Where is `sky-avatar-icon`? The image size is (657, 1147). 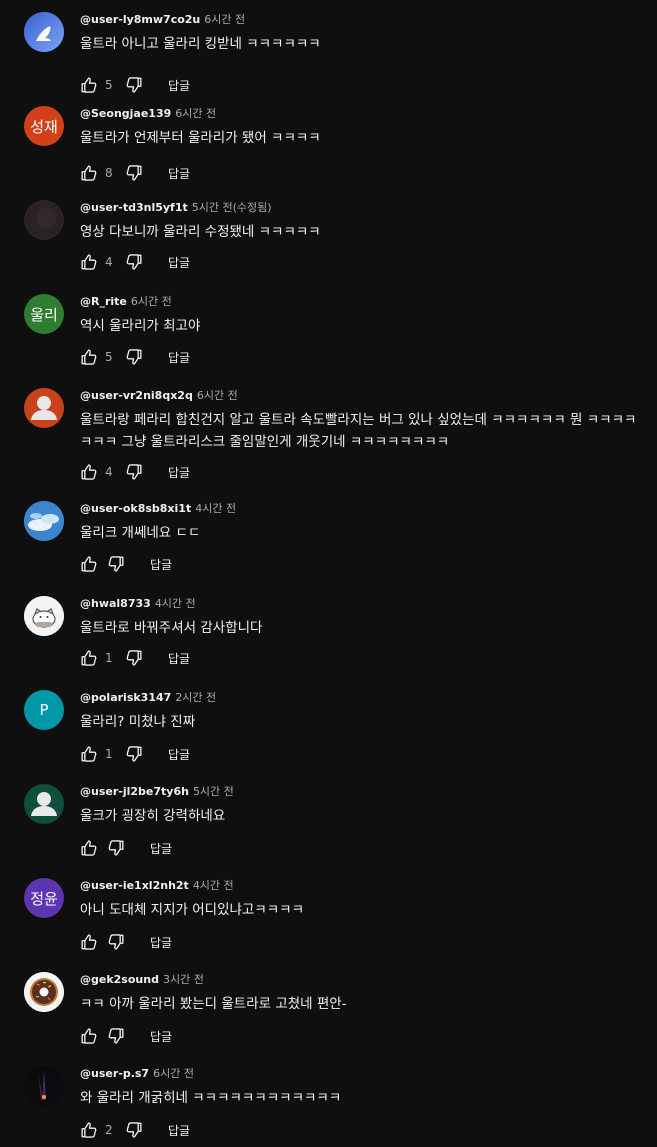
sky-avatar-icon is located at coordinates (44, 521).